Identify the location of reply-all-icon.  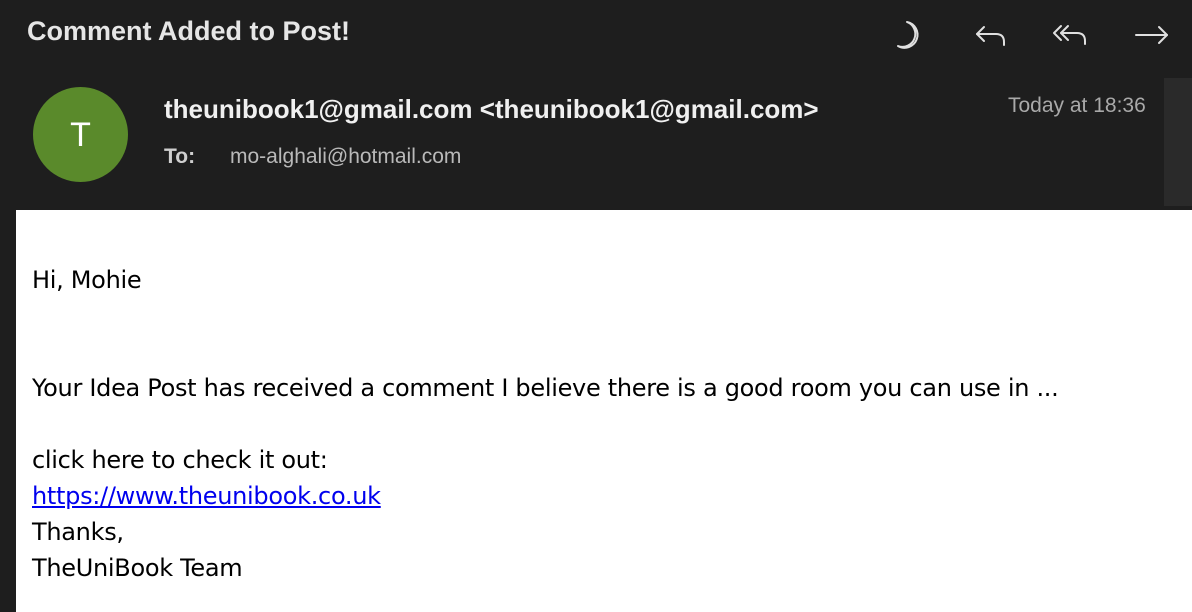
(1070, 35).